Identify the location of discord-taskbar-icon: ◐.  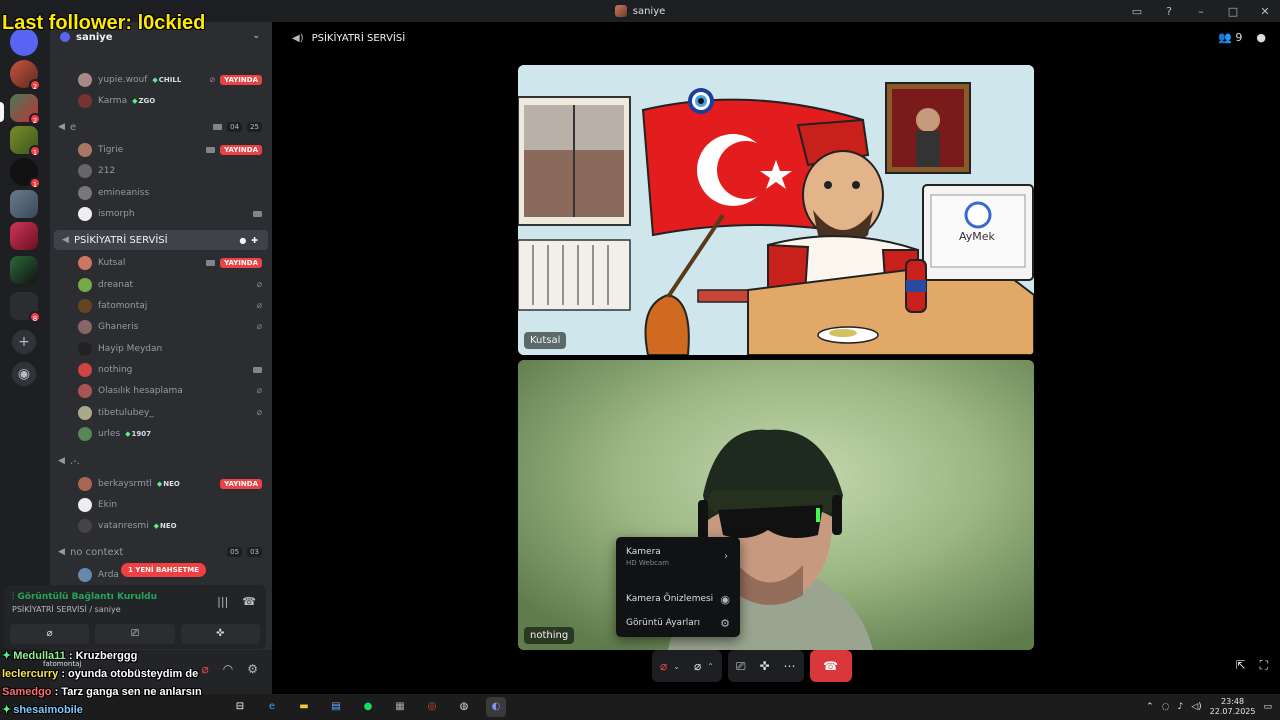
(496, 707).